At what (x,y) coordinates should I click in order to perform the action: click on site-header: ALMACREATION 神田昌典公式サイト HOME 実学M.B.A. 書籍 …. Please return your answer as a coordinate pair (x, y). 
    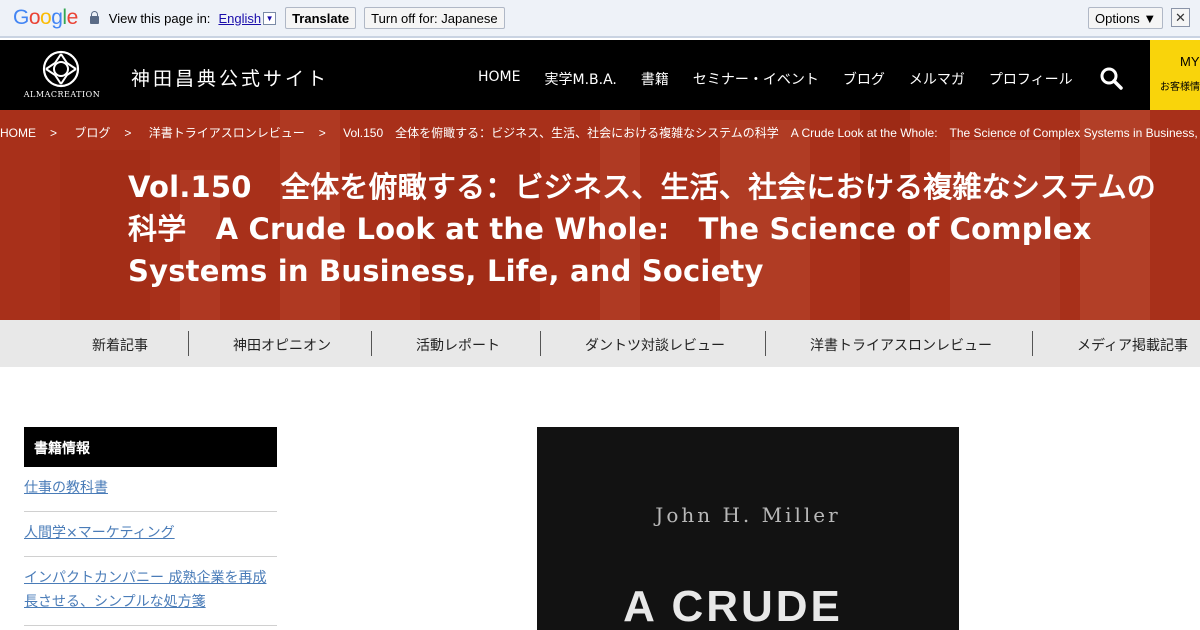
    Looking at the image, I should click on (600, 75).